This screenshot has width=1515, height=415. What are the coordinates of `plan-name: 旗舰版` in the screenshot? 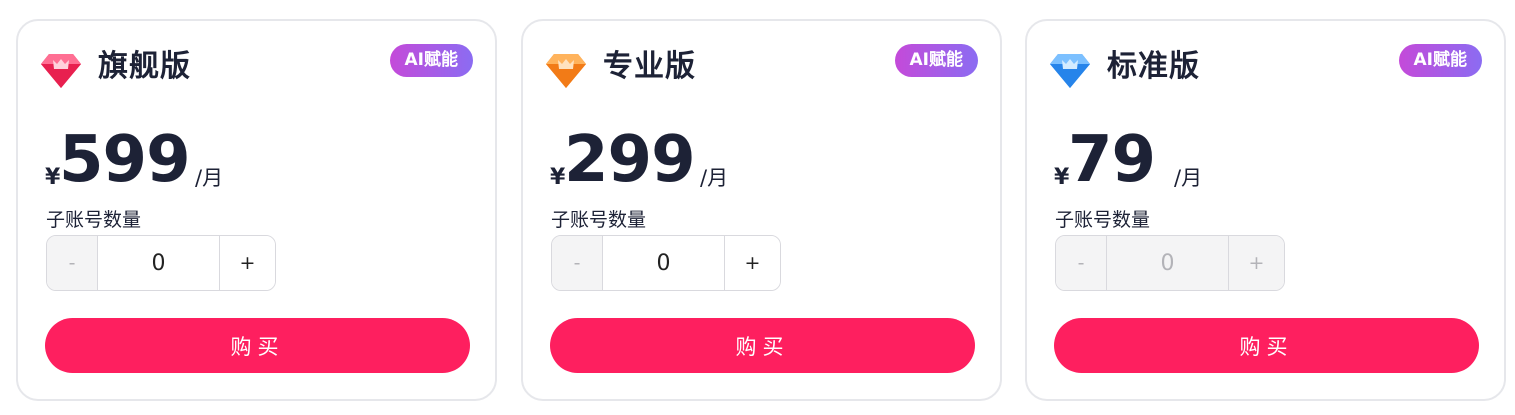 It's located at (144, 66).